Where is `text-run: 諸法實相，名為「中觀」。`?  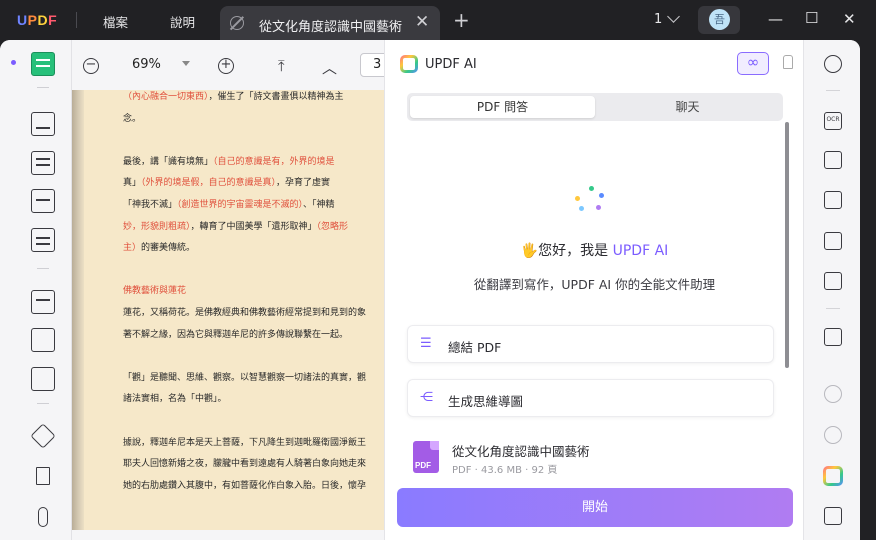
text-run: 諸法實相，名為「中觀」。 is located at coordinates (175, 399).